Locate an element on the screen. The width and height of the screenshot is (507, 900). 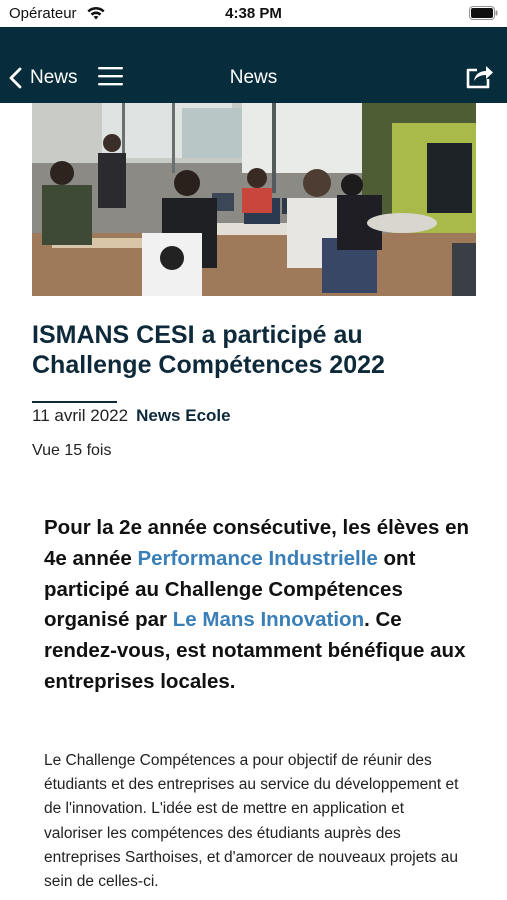
status-bar: Opérateur 4:38 PM is located at coordinates (253, 13).